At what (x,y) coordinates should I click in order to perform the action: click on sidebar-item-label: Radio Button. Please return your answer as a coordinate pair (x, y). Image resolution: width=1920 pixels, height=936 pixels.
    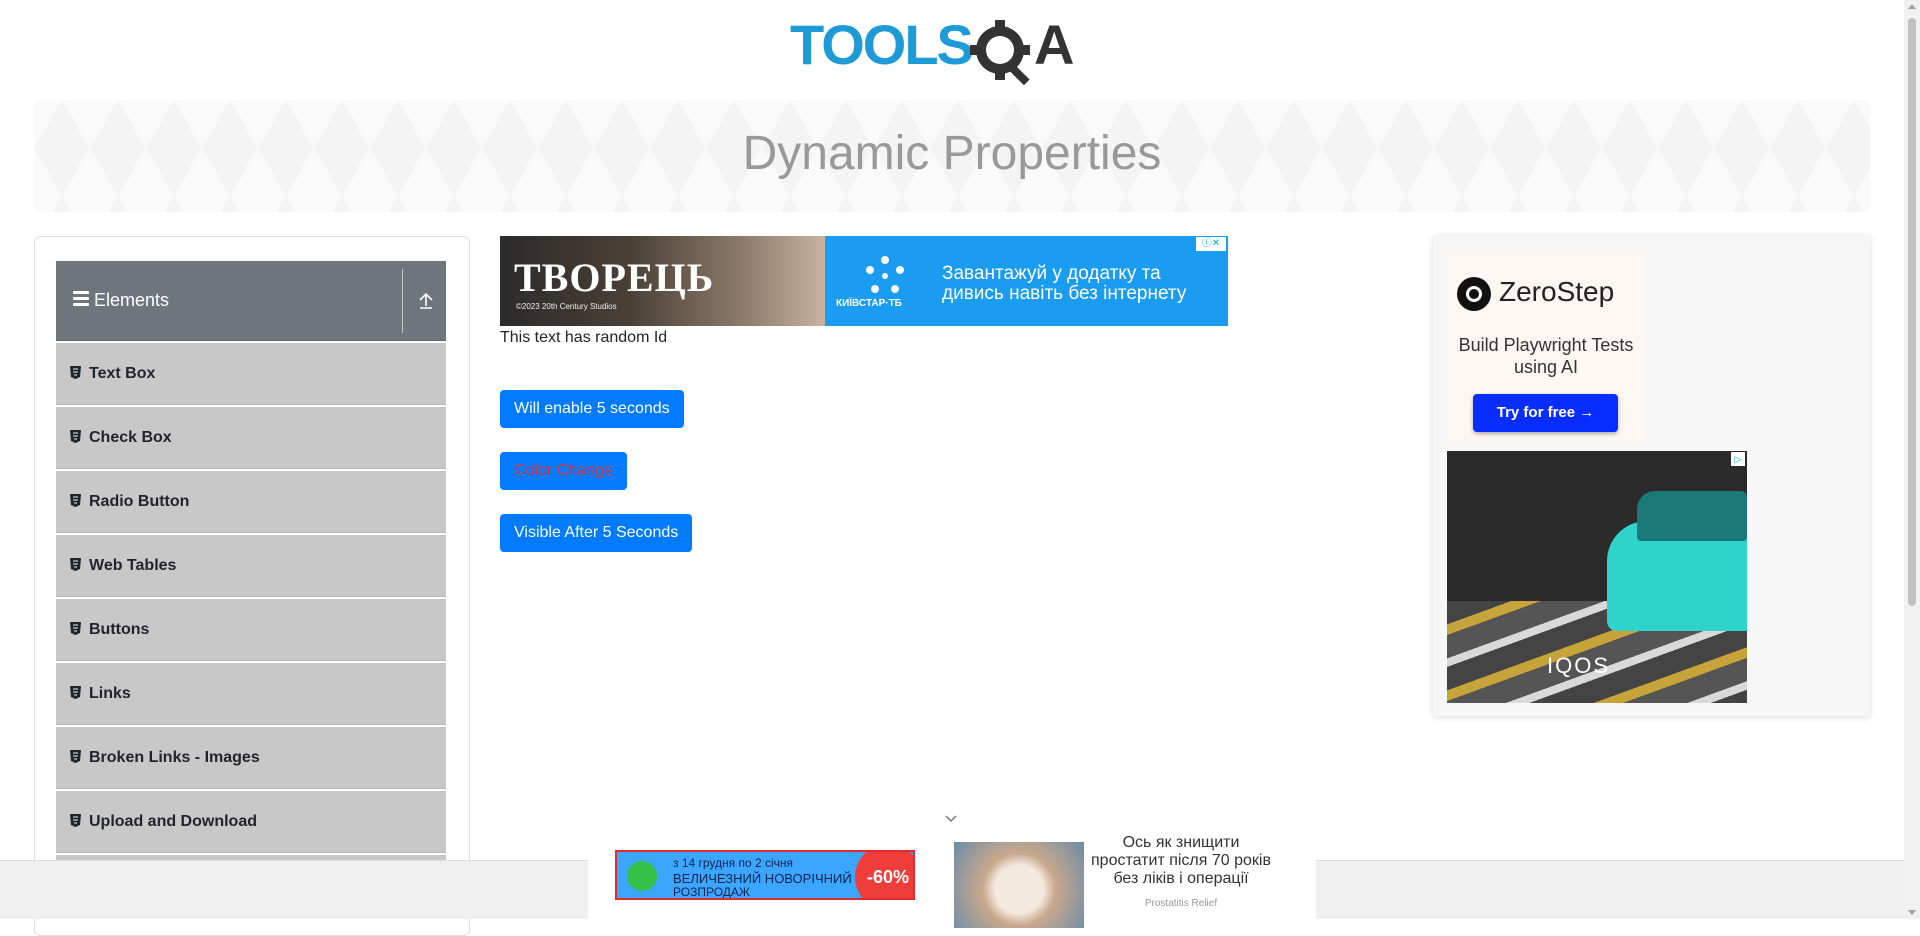
    Looking at the image, I should click on (139, 501).